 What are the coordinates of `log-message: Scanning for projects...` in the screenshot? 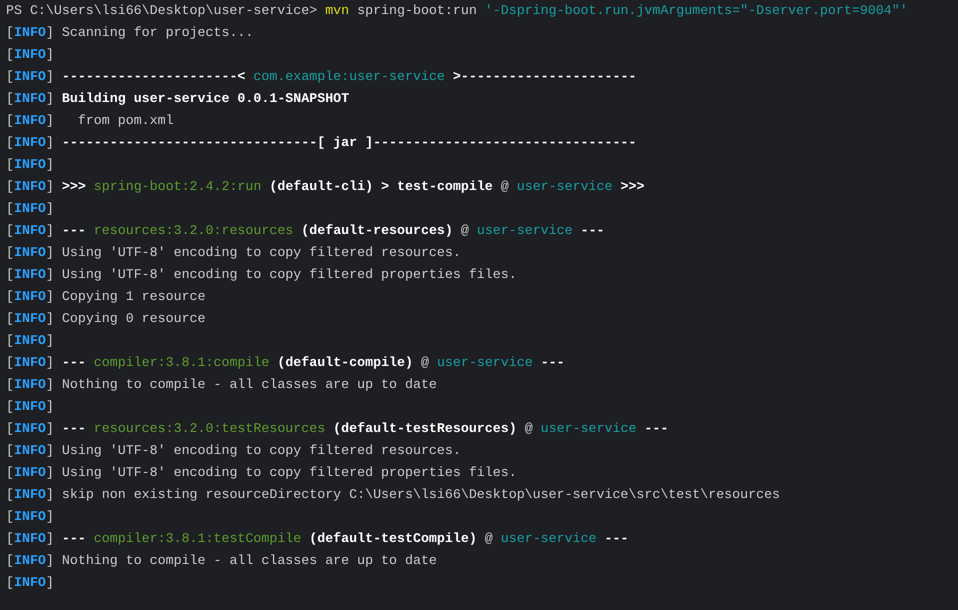 It's located at (158, 32).